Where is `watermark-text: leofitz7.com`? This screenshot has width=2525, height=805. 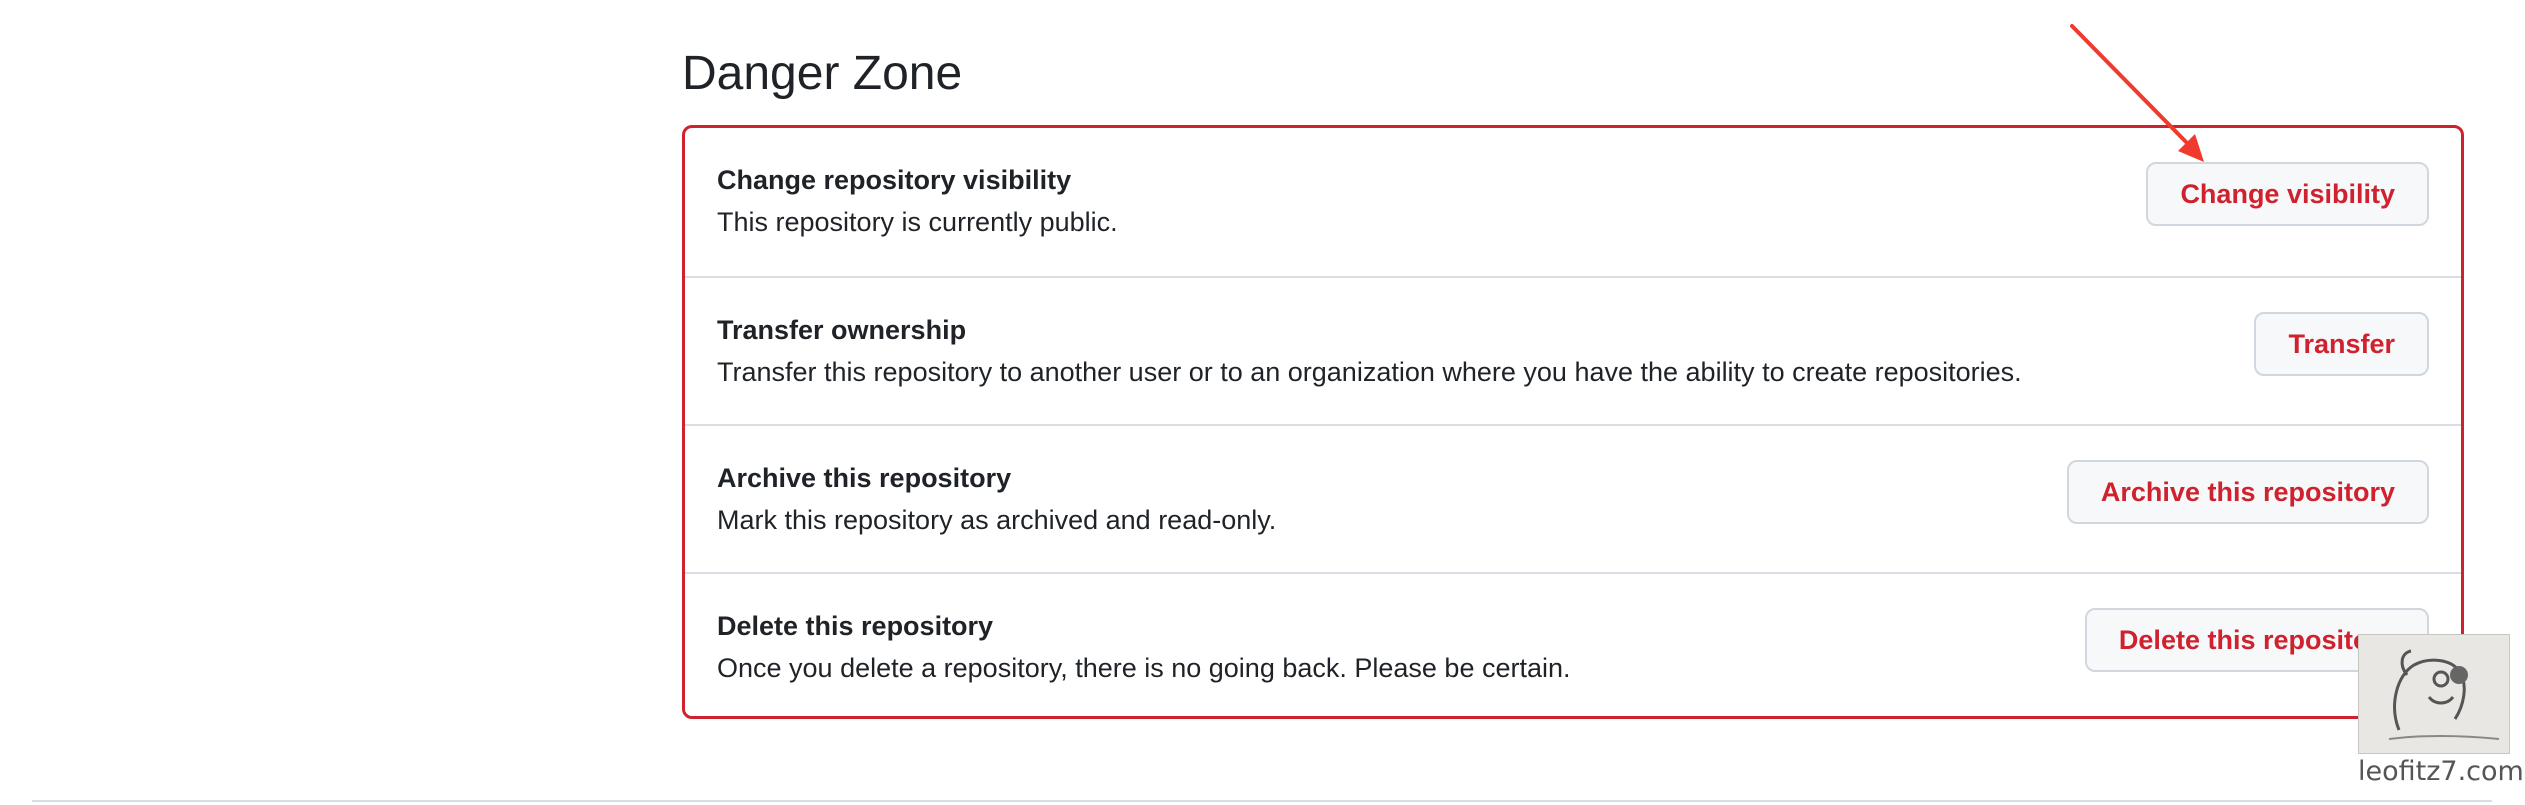
watermark-text: leofitz7.com is located at coordinates (2441, 772).